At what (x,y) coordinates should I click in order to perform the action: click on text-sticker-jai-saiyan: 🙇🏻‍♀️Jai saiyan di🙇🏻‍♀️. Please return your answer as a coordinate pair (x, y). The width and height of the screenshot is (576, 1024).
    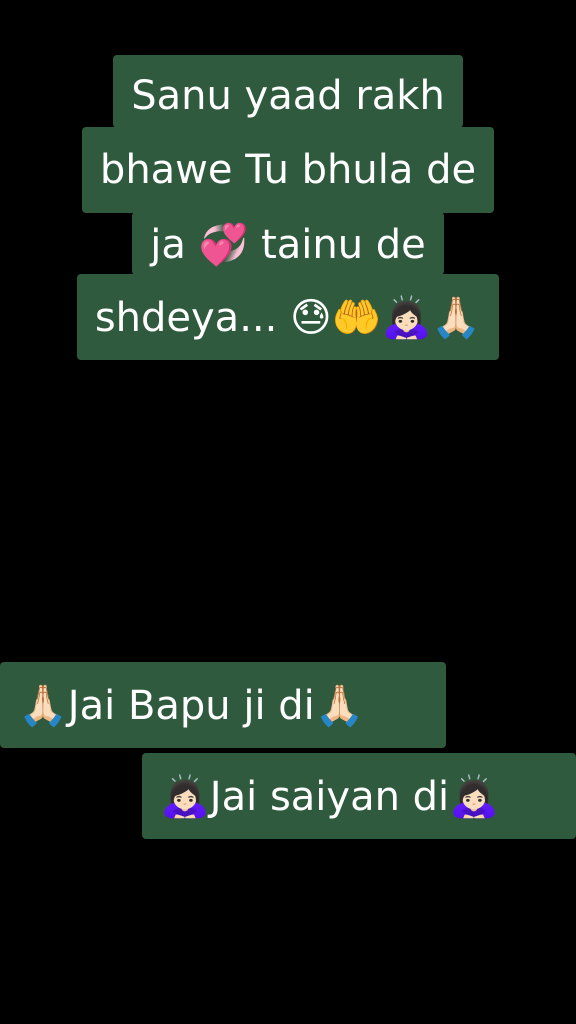
    Looking at the image, I should click on (359, 796).